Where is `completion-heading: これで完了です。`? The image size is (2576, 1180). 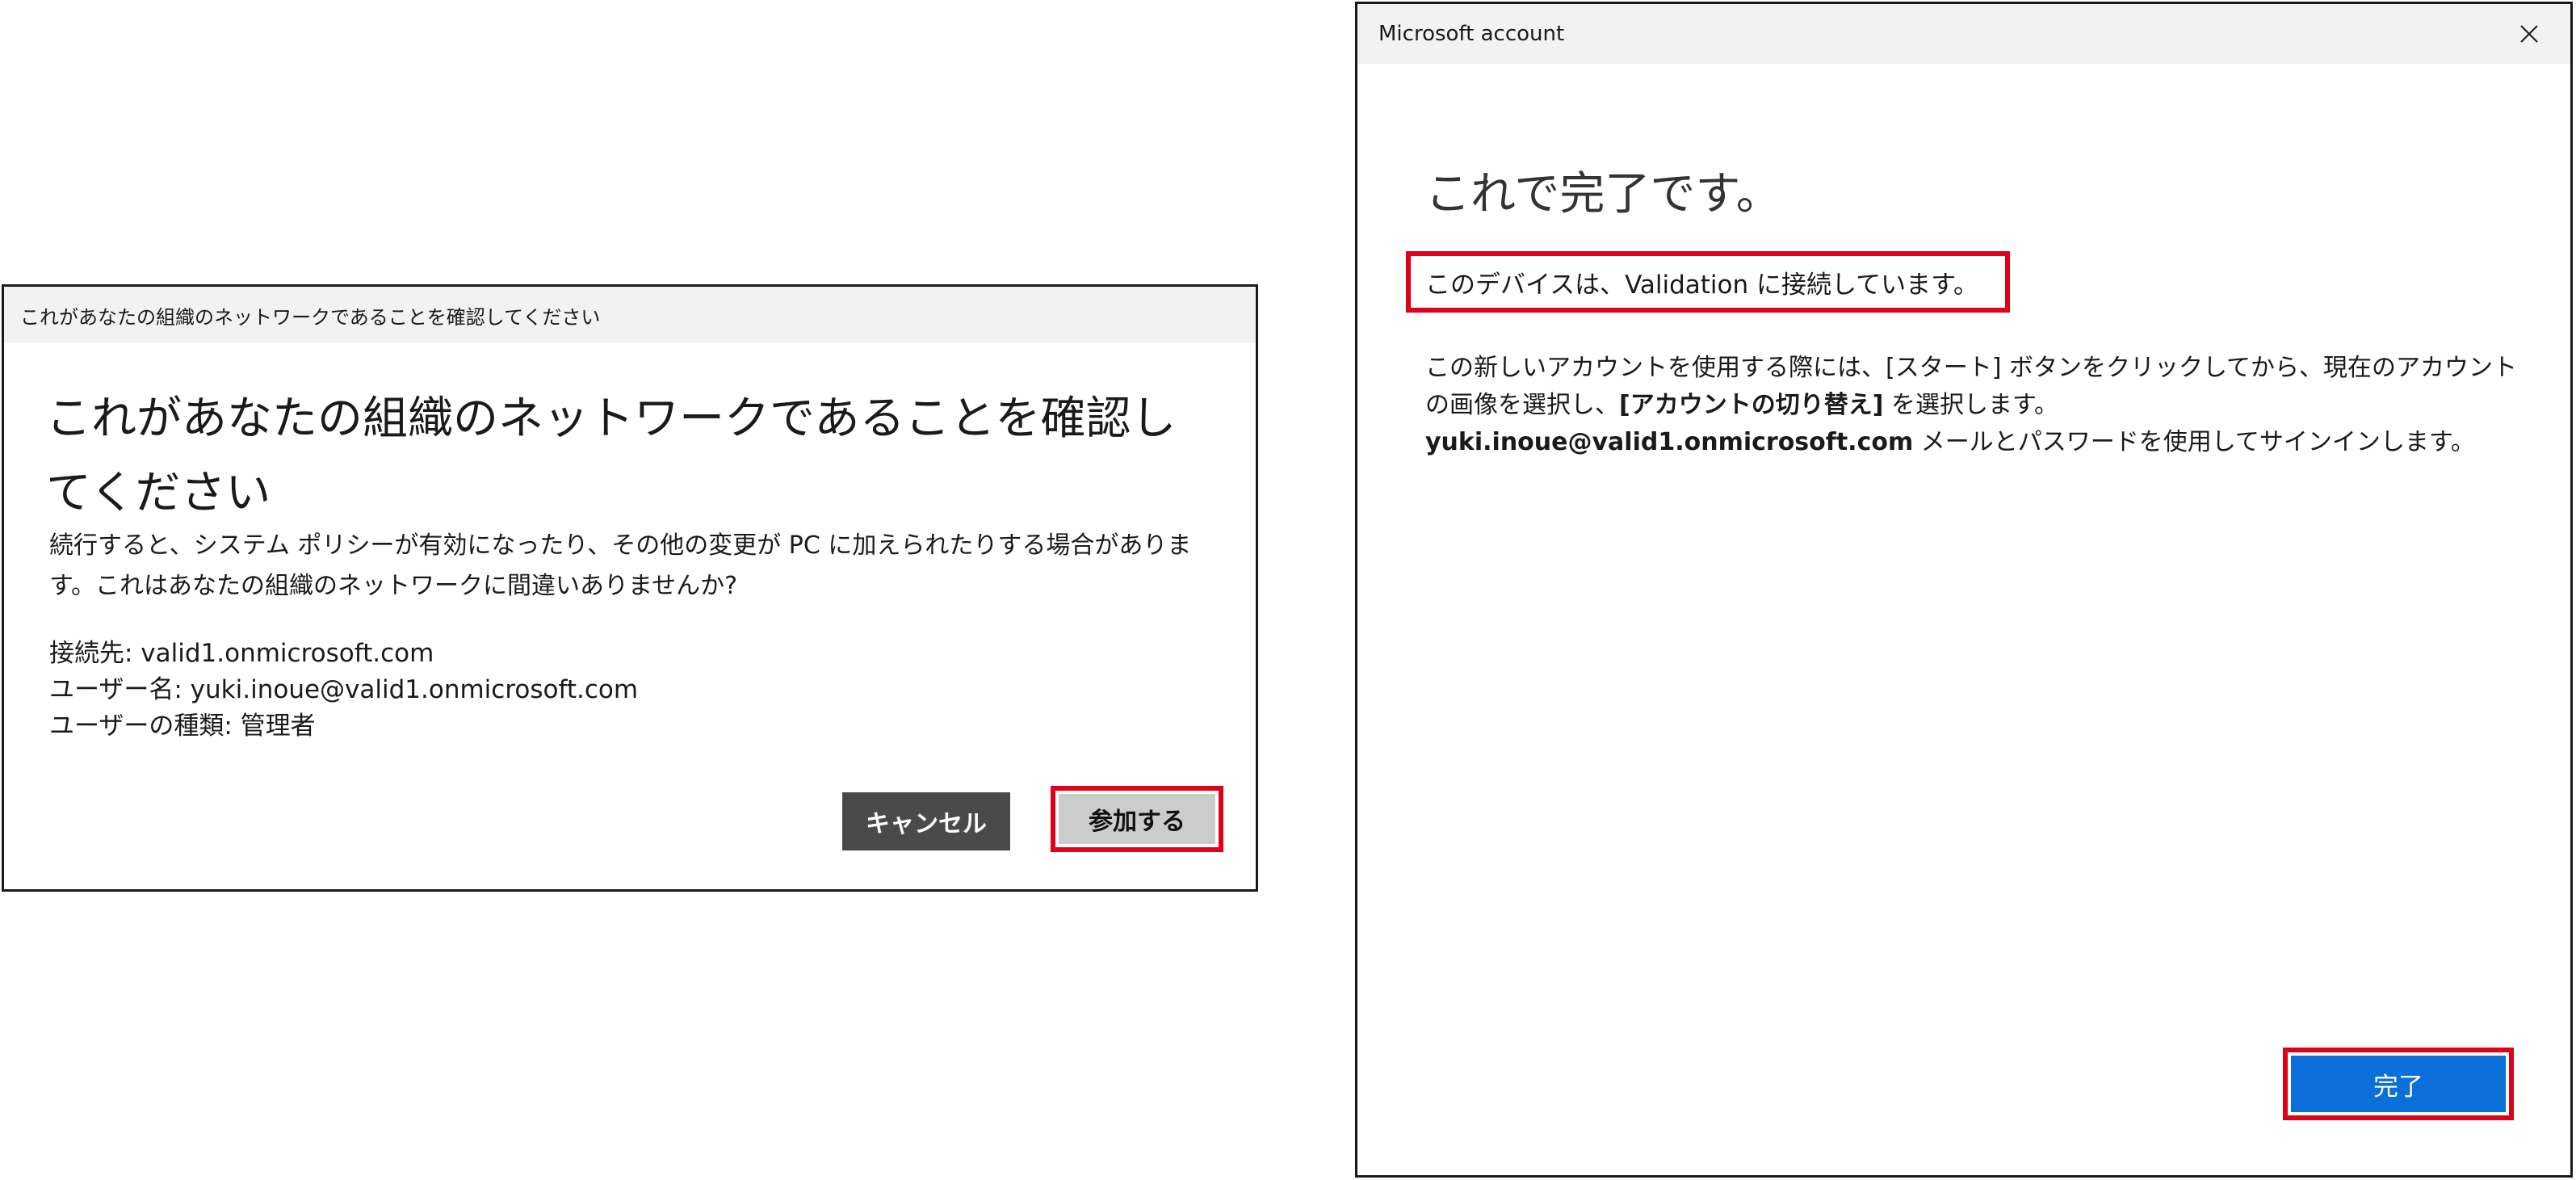
completion-heading: これで完了です。 is located at coordinates (1603, 194).